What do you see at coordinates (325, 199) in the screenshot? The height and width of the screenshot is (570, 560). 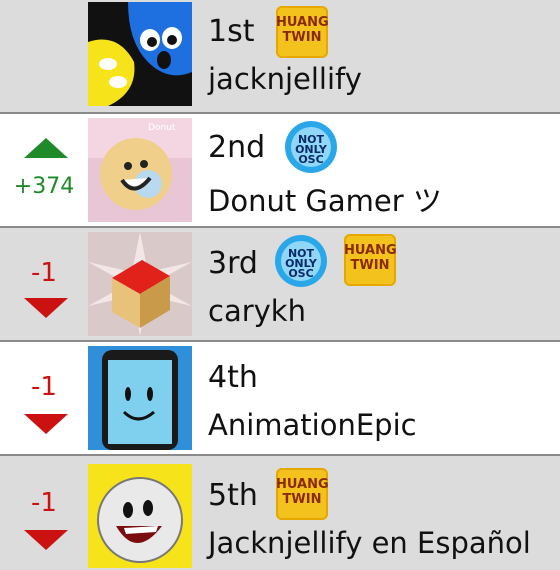 I see `channel-name: Donut Gamer ツ` at bounding box center [325, 199].